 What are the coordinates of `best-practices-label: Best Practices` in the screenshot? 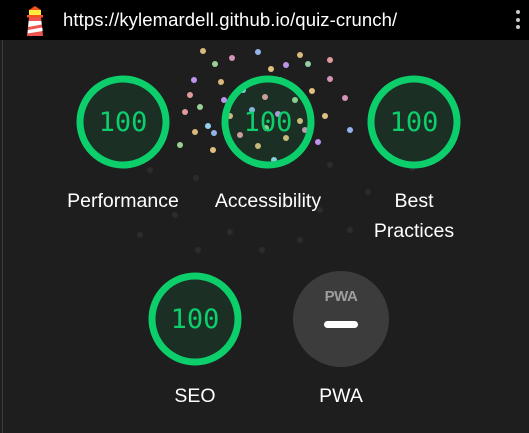 It's located at (414, 216).